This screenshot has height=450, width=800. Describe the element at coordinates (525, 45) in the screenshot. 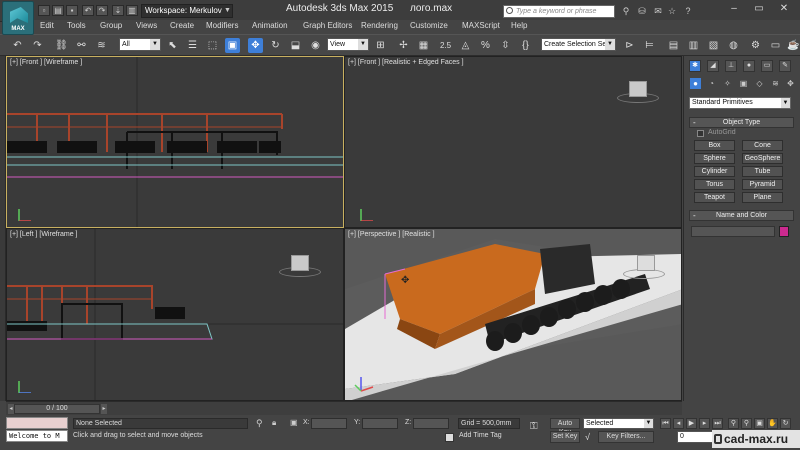

I see `edit-named-selection-icon: {}` at that location.